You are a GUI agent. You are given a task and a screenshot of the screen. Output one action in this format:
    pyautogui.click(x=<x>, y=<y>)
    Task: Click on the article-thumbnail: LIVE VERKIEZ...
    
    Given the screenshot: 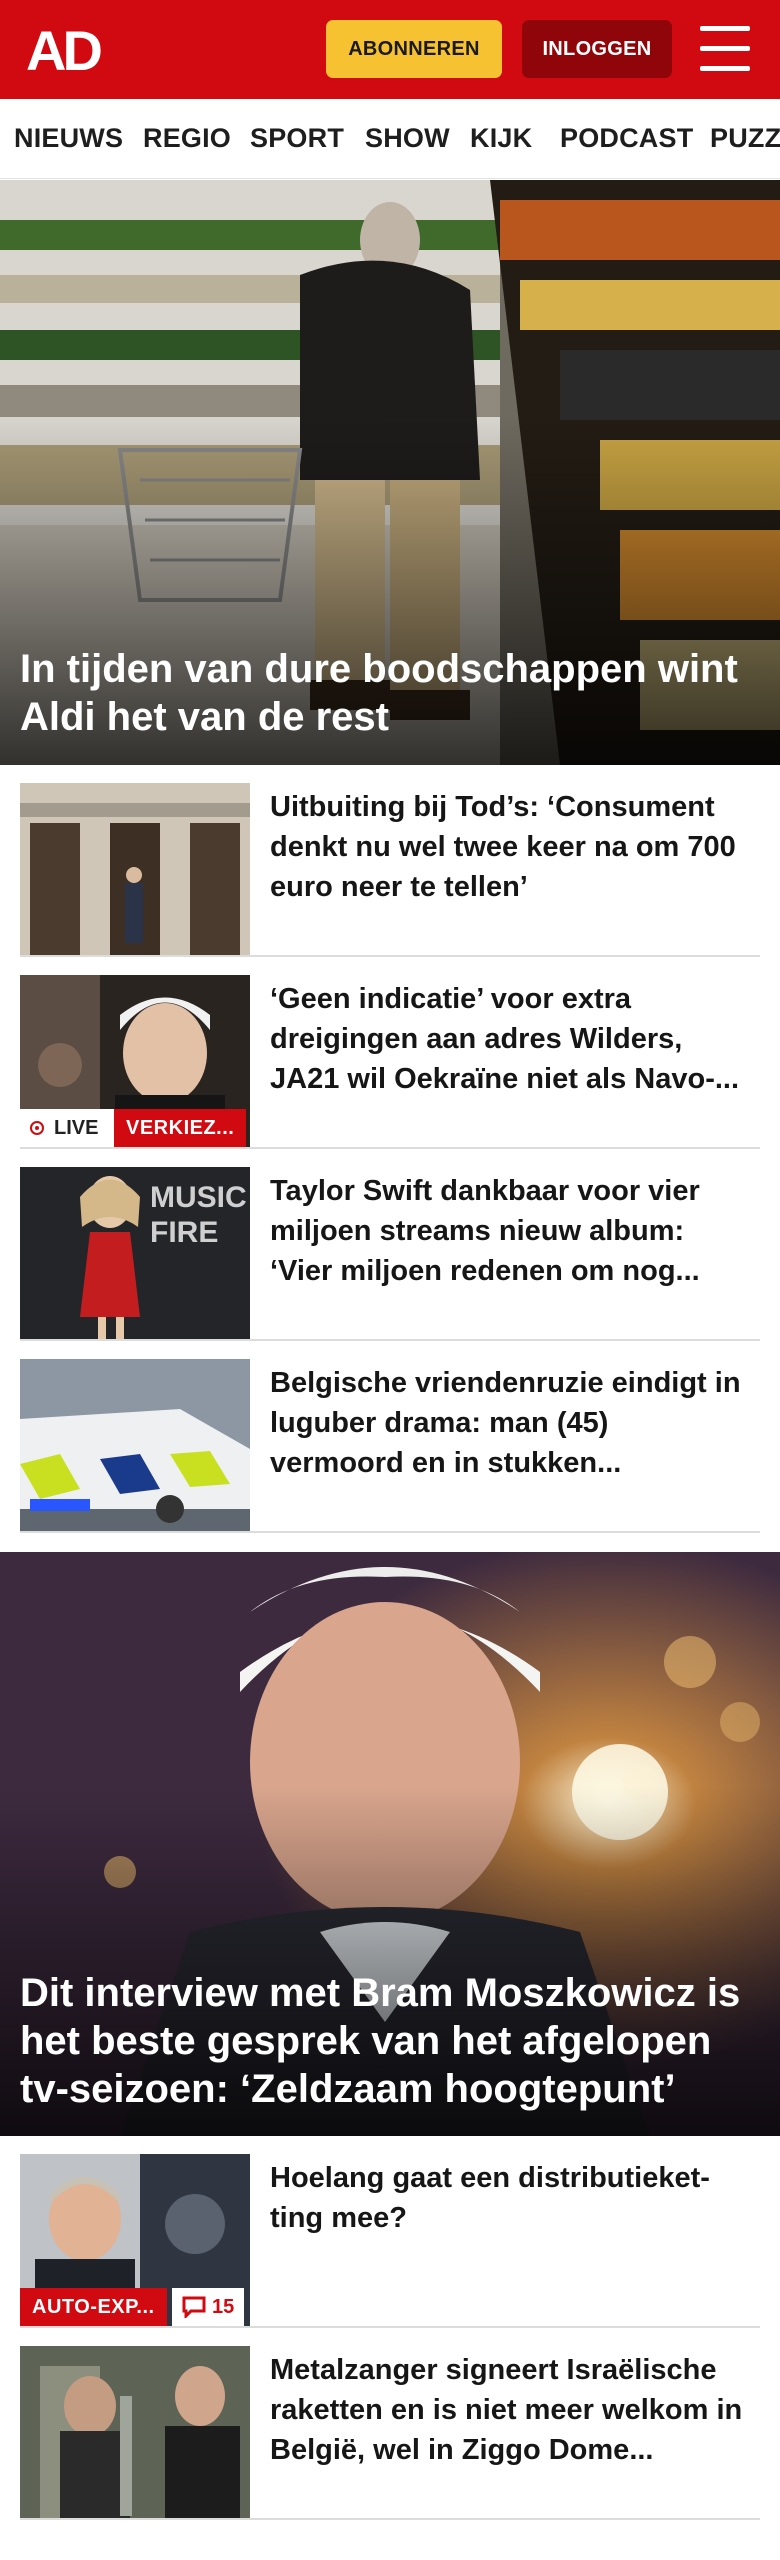 What is the action you would take?
    pyautogui.click(x=135, y=1061)
    